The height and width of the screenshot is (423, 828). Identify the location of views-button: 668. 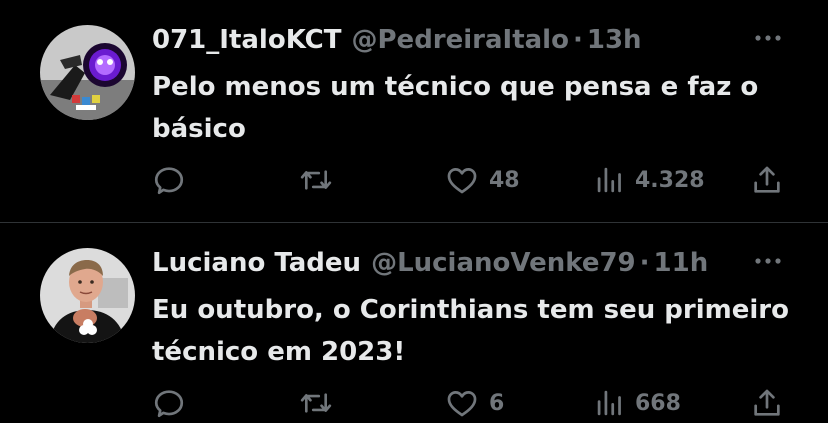
(638, 403).